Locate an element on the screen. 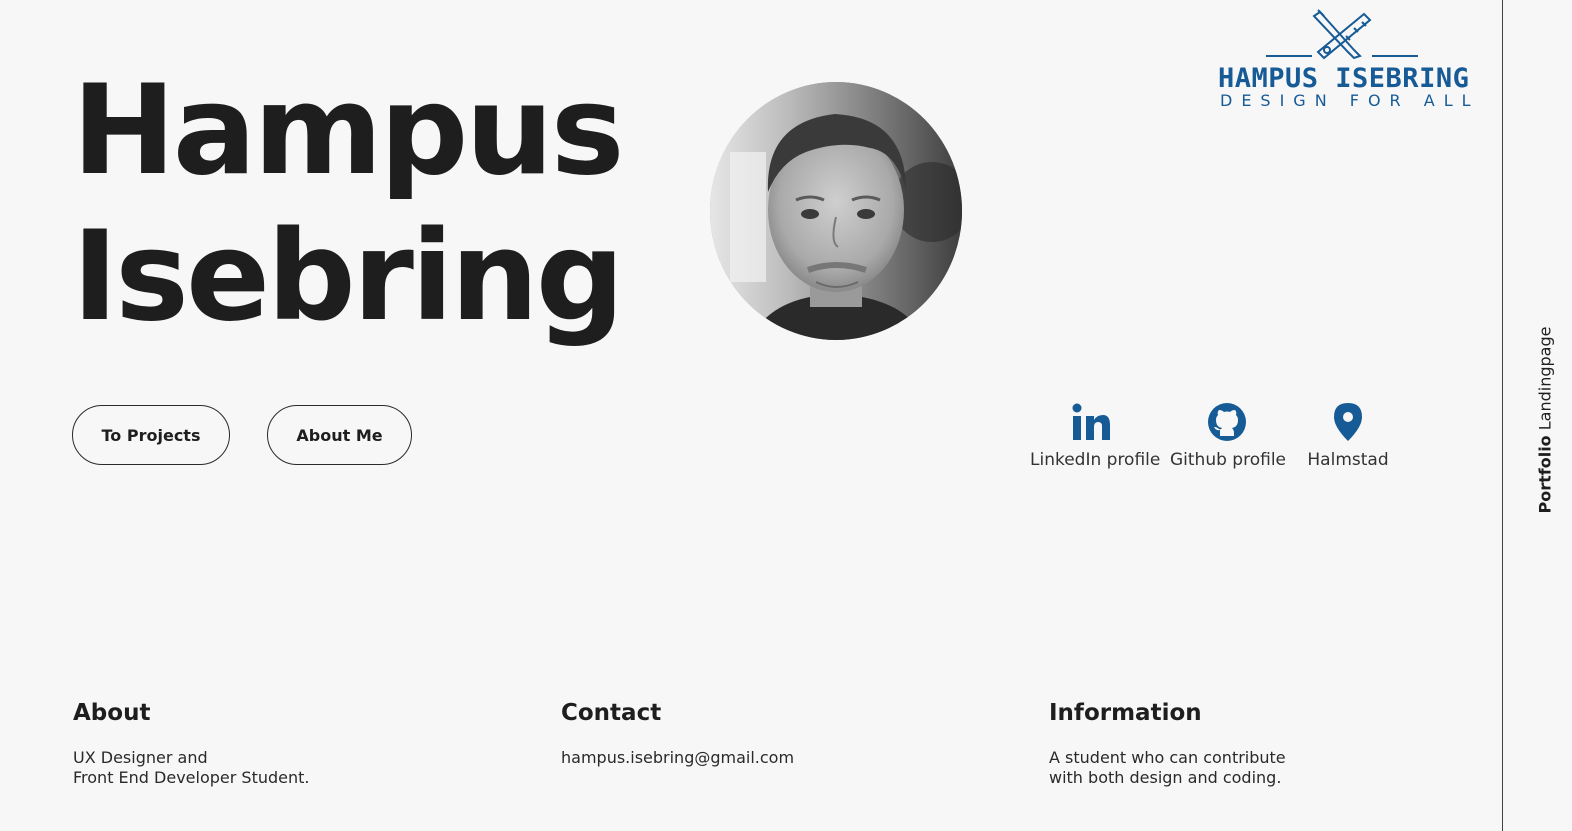 The height and width of the screenshot is (831, 1572). page-section-label-regular: Landingpage is located at coordinates (1545, 378).